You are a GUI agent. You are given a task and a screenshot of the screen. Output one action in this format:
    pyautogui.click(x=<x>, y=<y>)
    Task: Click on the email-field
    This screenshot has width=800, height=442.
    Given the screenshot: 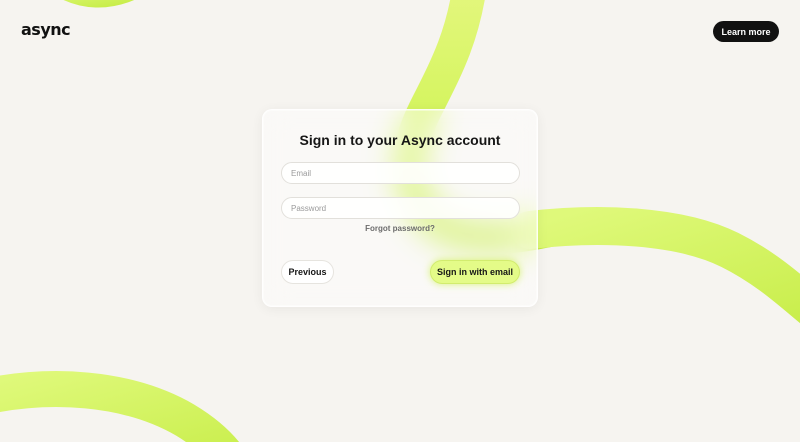 What is the action you would take?
    pyautogui.click(x=400, y=173)
    